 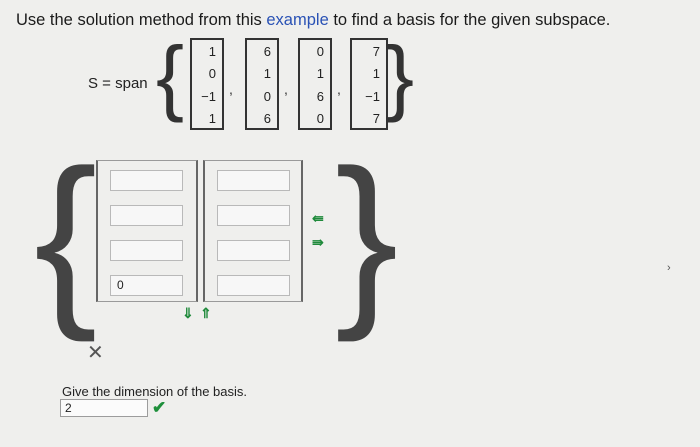 What do you see at coordinates (146, 250) in the screenshot?
I see `answer-input-c1-r3` at bounding box center [146, 250].